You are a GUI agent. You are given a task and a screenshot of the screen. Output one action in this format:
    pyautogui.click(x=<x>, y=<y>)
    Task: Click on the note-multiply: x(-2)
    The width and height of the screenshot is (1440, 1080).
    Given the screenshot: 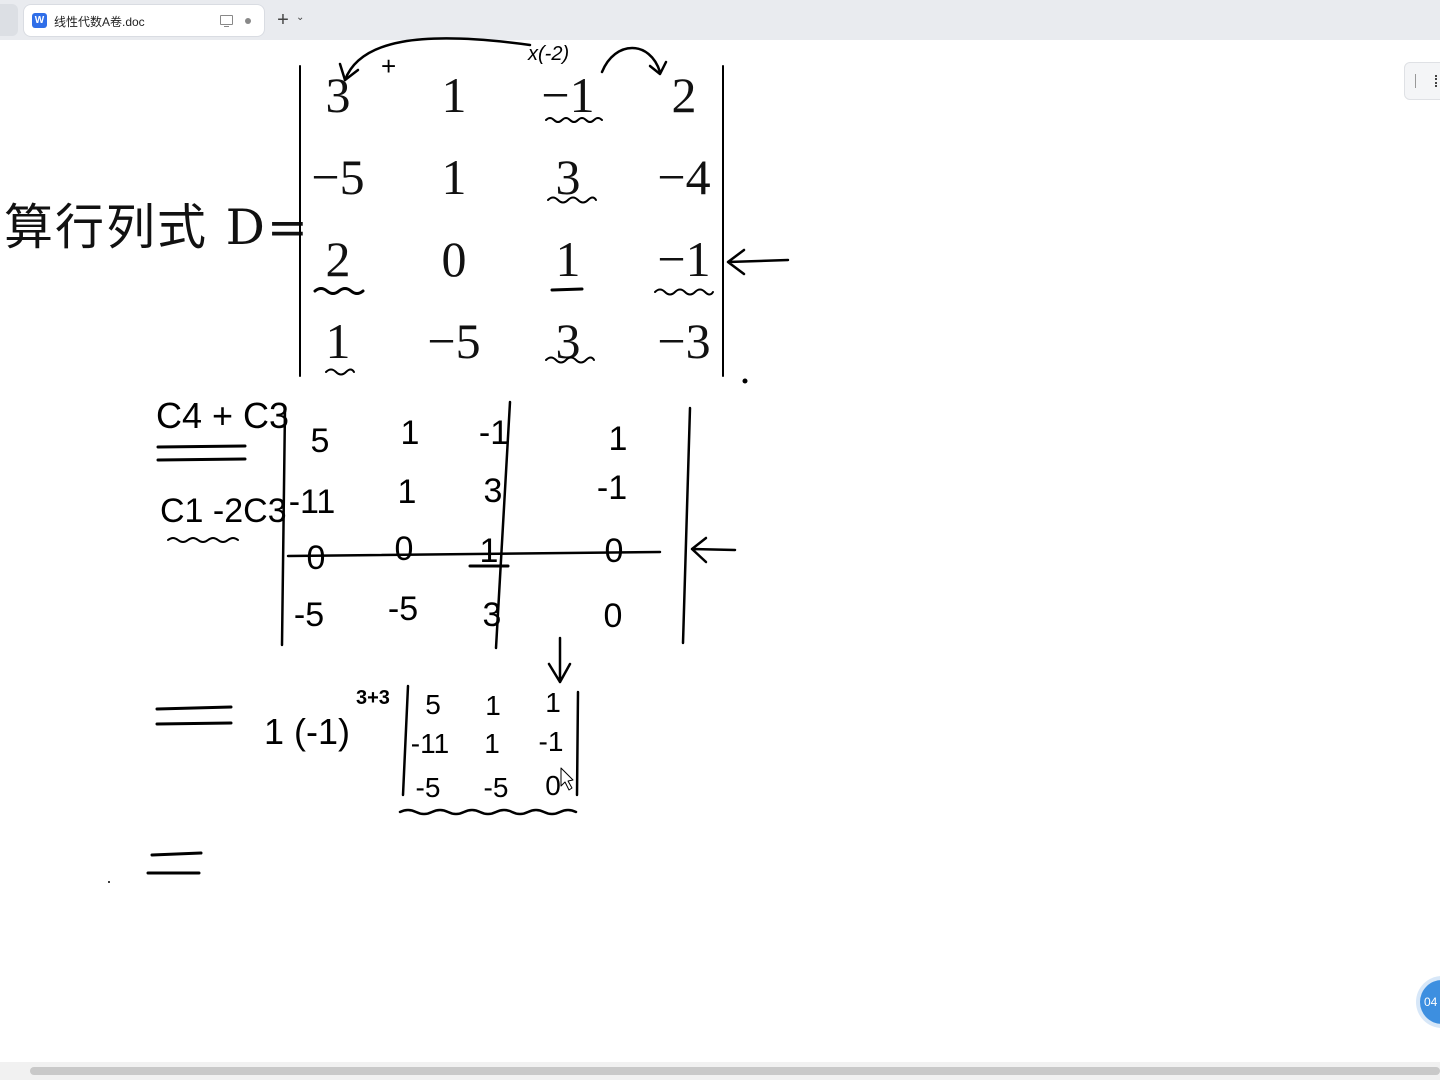 What is the action you would take?
    pyautogui.click(x=548, y=54)
    